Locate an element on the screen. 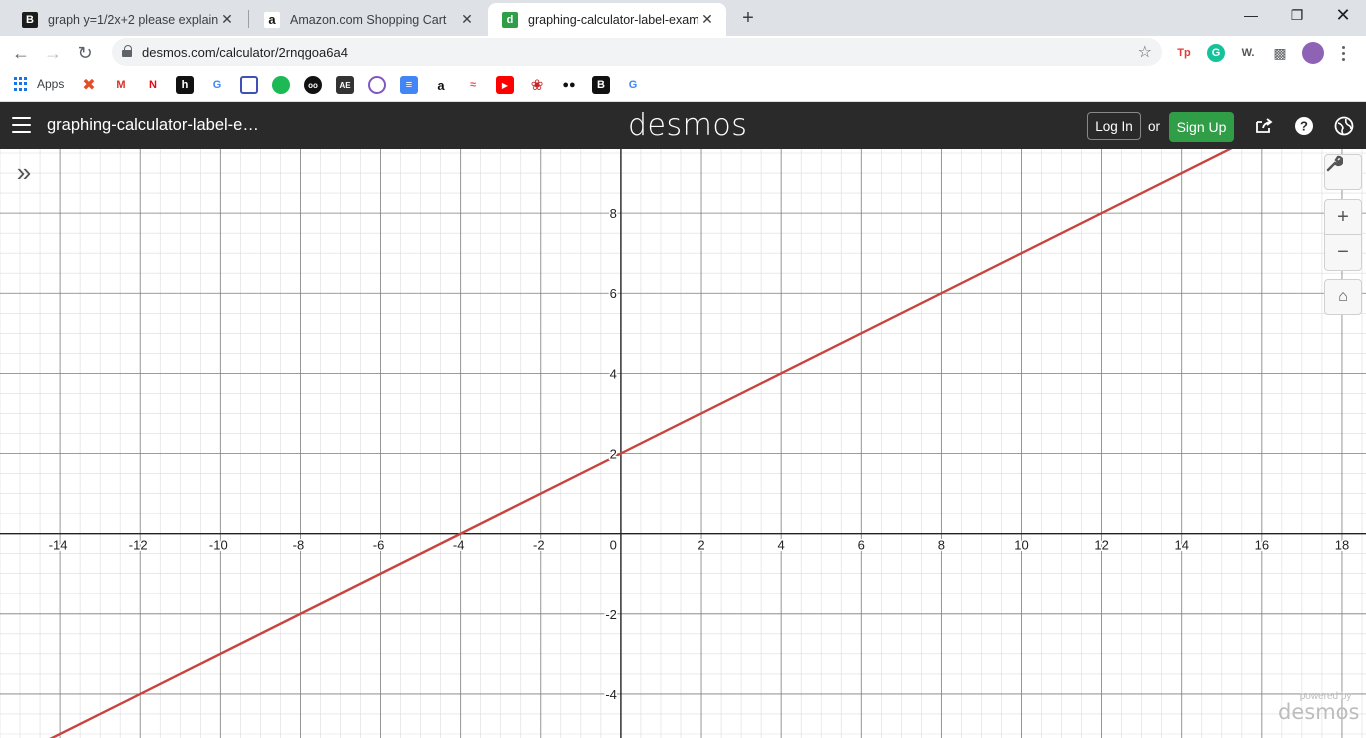 The image size is (1366, 738). address-bar: desmos.com/calculator/2rnqgoa6a4 ☆ is located at coordinates (637, 52).